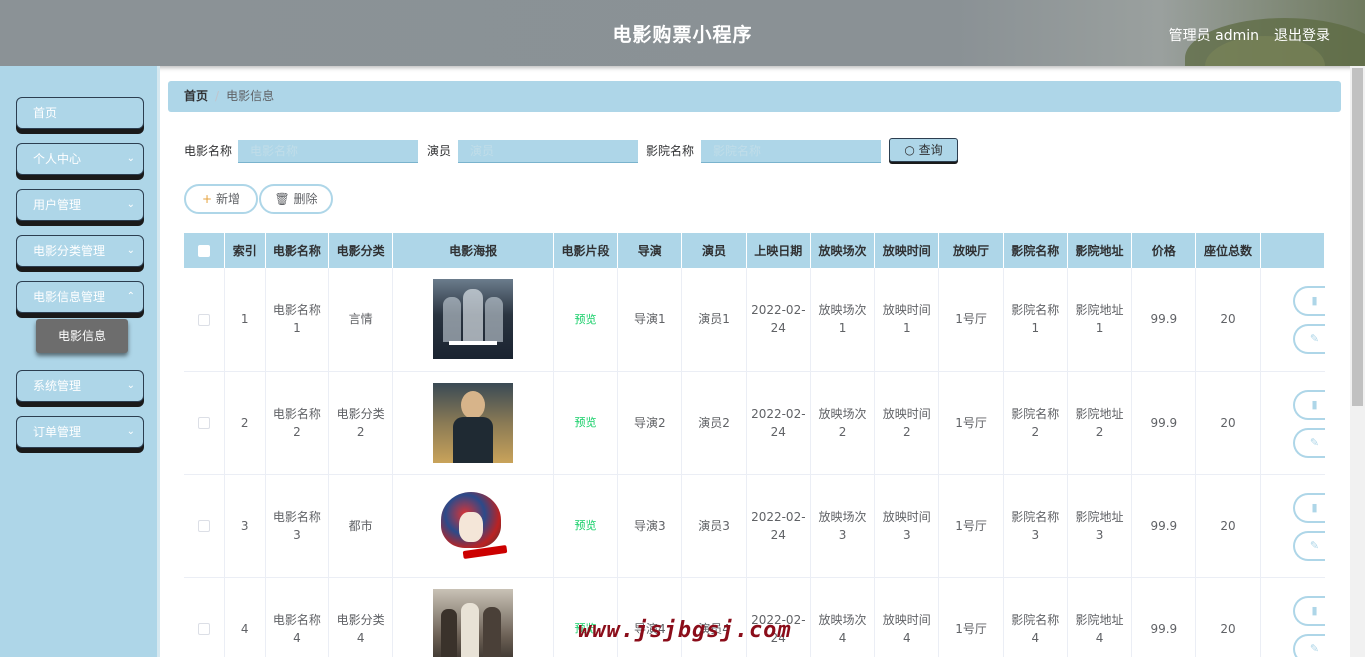 The height and width of the screenshot is (657, 1365). I want to click on column-header: 放映厅, so click(971, 250).